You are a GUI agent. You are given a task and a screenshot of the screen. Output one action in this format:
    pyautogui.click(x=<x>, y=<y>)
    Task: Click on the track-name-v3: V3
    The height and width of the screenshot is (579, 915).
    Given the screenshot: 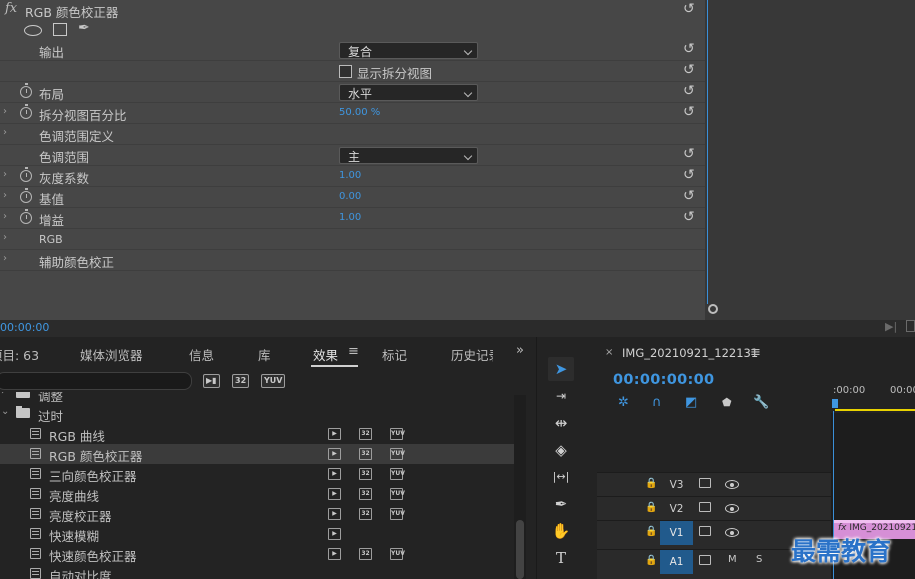 What is the action you would take?
    pyautogui.click(x=676, y=485)
    